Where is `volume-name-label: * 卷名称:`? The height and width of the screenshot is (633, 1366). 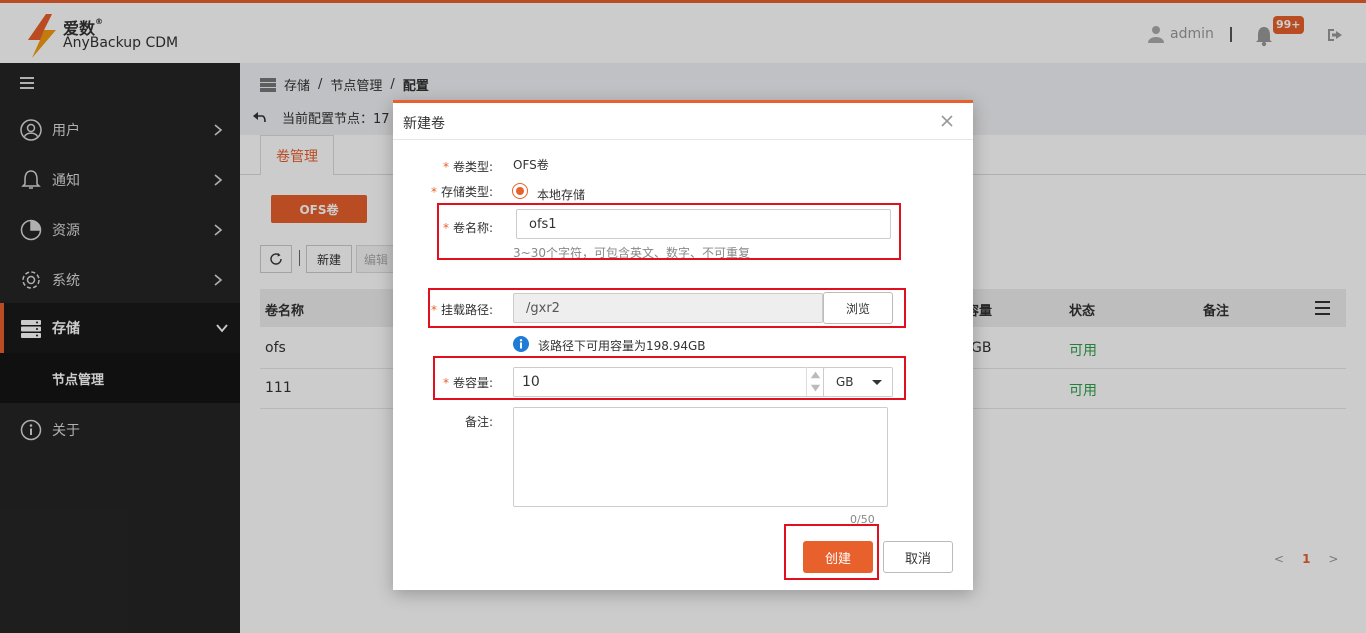 volume-name-label: * 卷名称: is located at coordinates (467, 228).